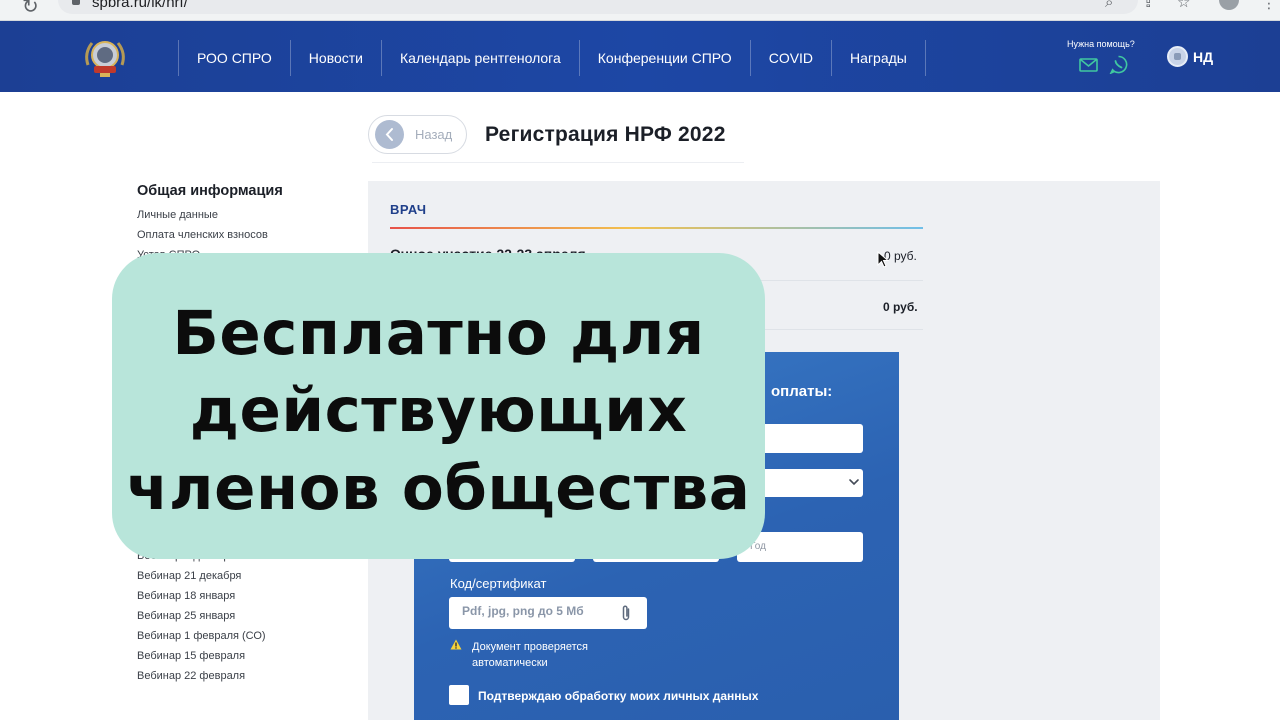 This screenshot has width=1280, height=720. What do you see at coordinates (438, 488) in the screenshot?
I see `callout-text-line: членов общества` at bounding box center [438, 488].